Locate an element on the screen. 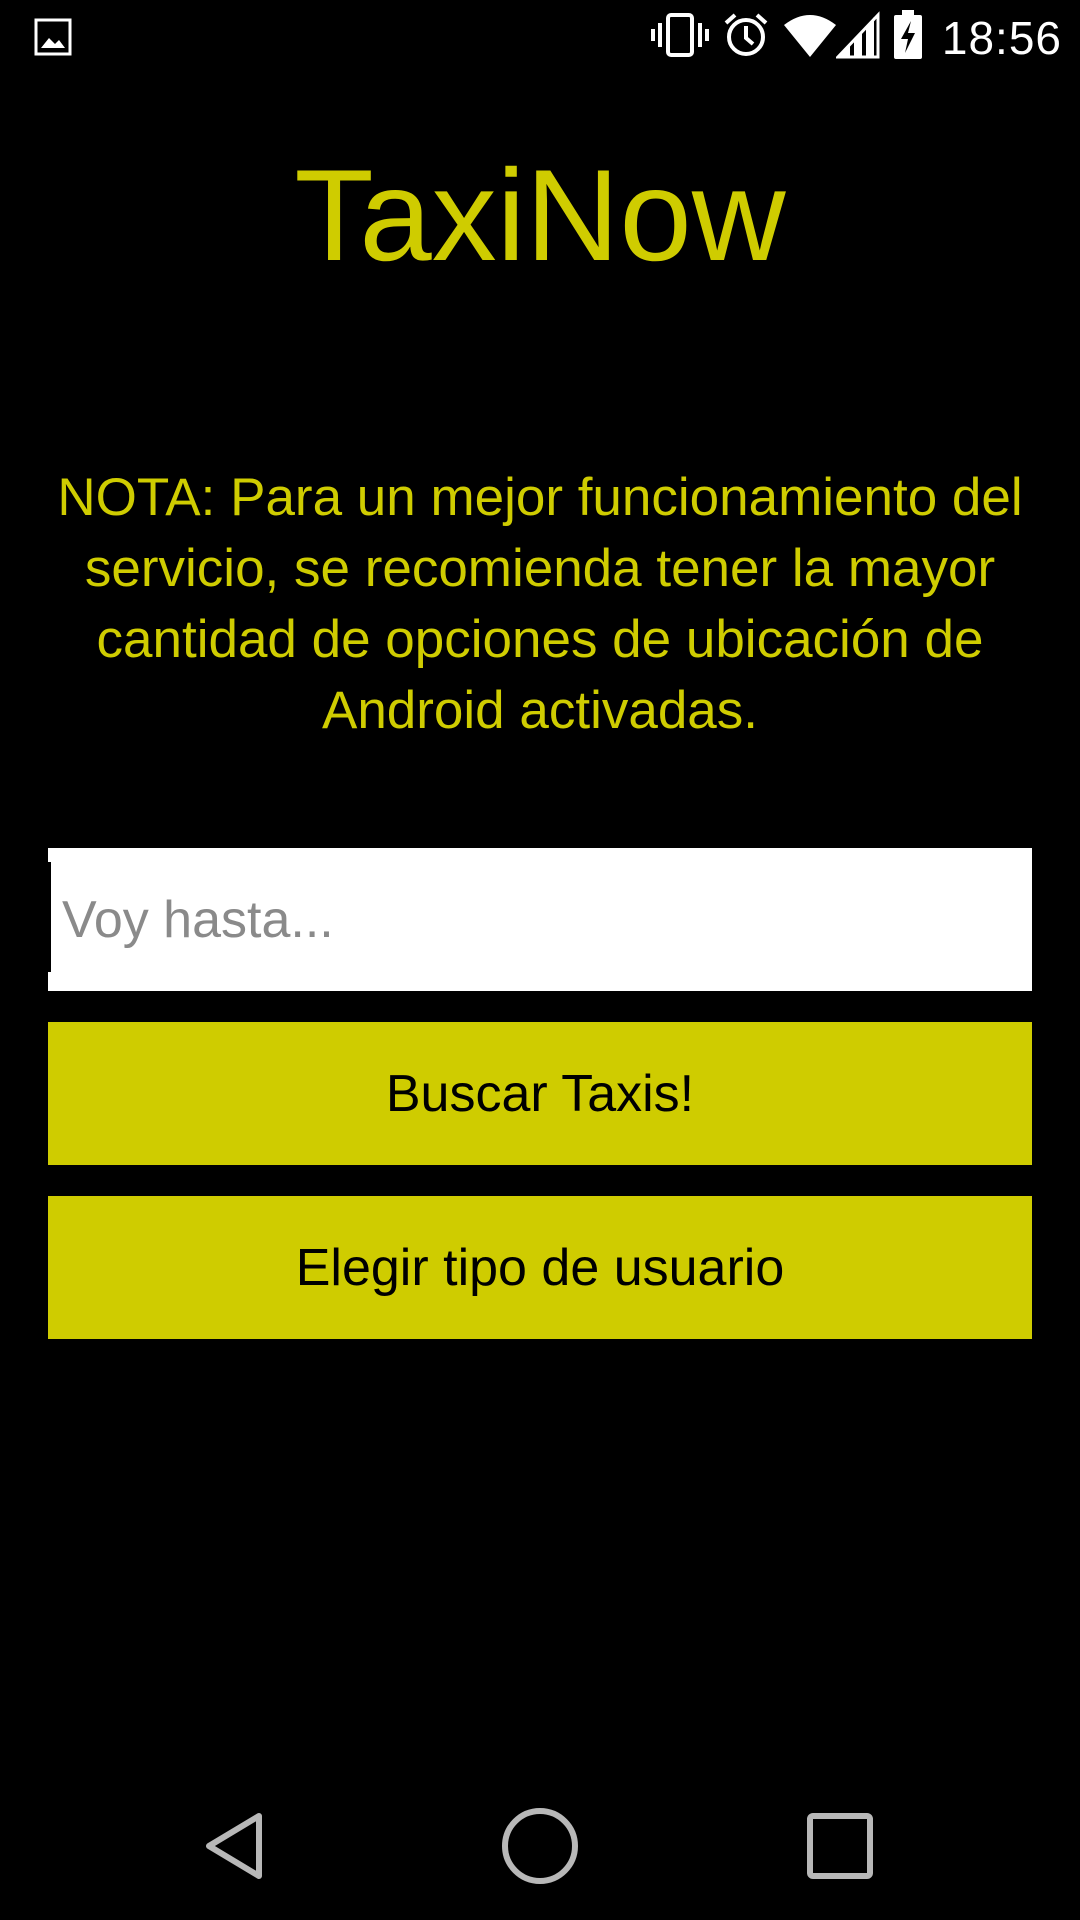  alarm-icon is located at coordinates (746, 37).